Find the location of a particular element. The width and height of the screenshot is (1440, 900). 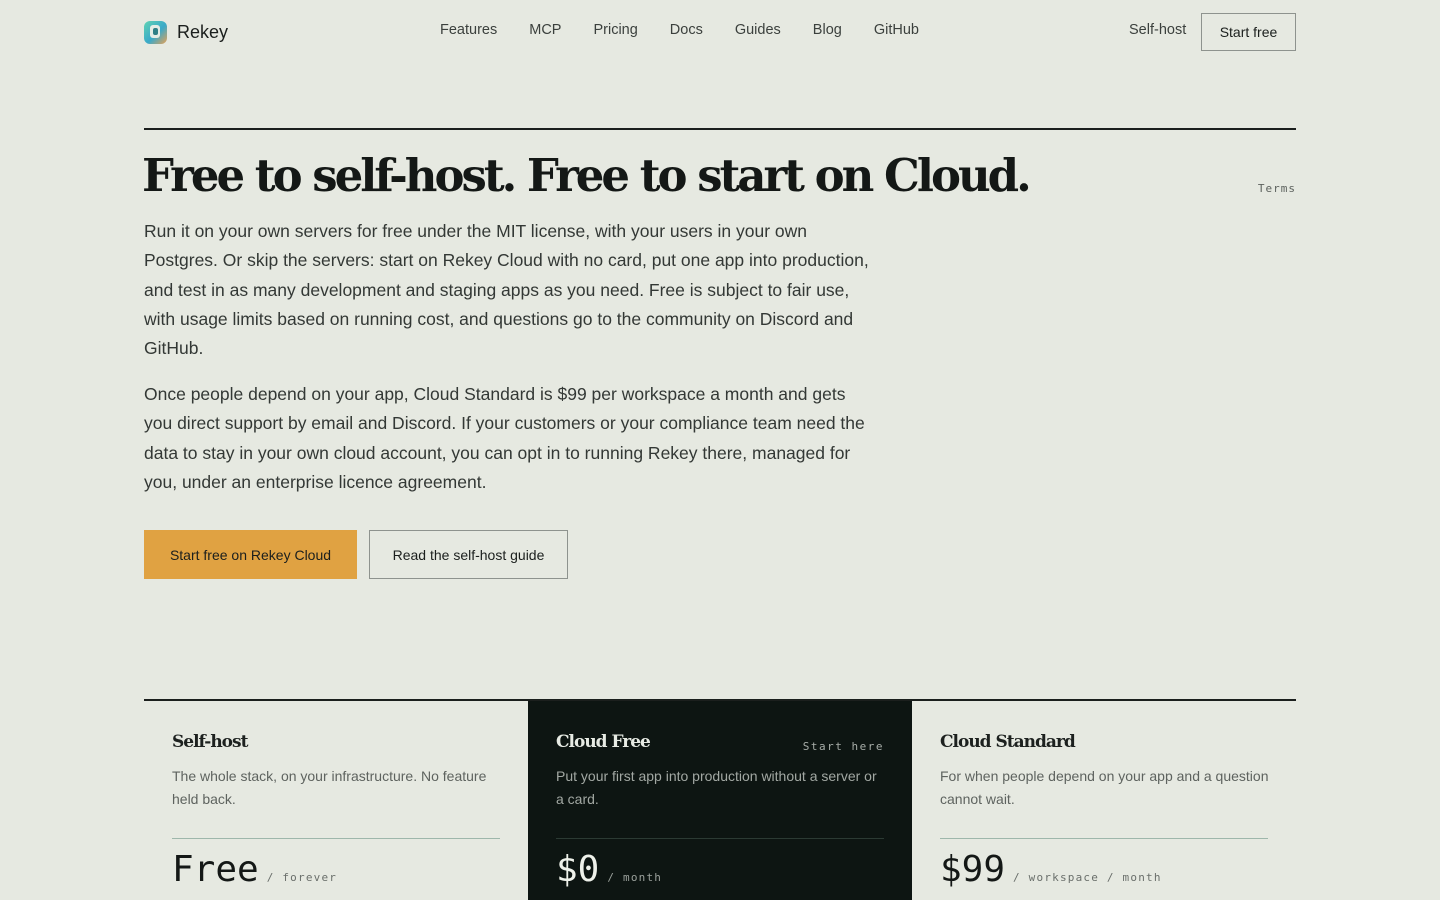

brand-link: Rekey is located at coordinates (186, 32).